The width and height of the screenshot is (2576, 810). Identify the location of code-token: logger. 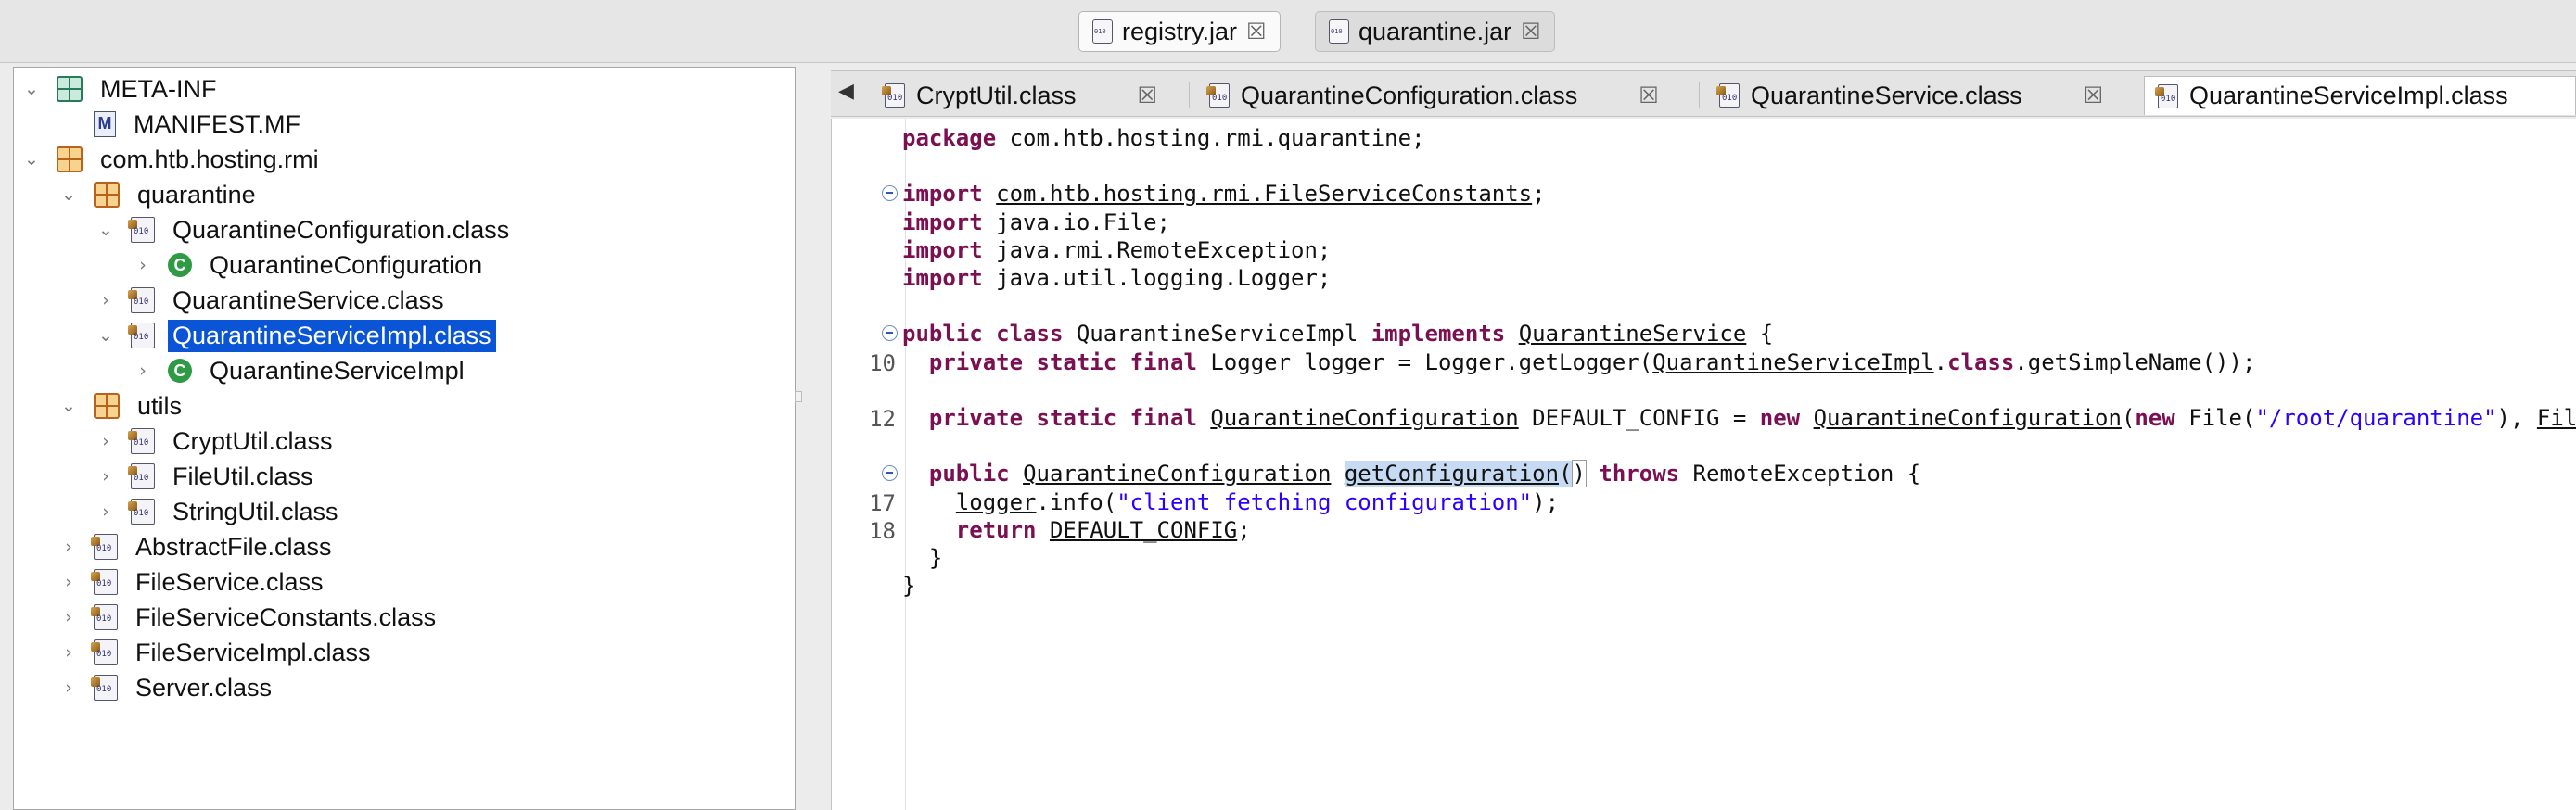
(996, 502).